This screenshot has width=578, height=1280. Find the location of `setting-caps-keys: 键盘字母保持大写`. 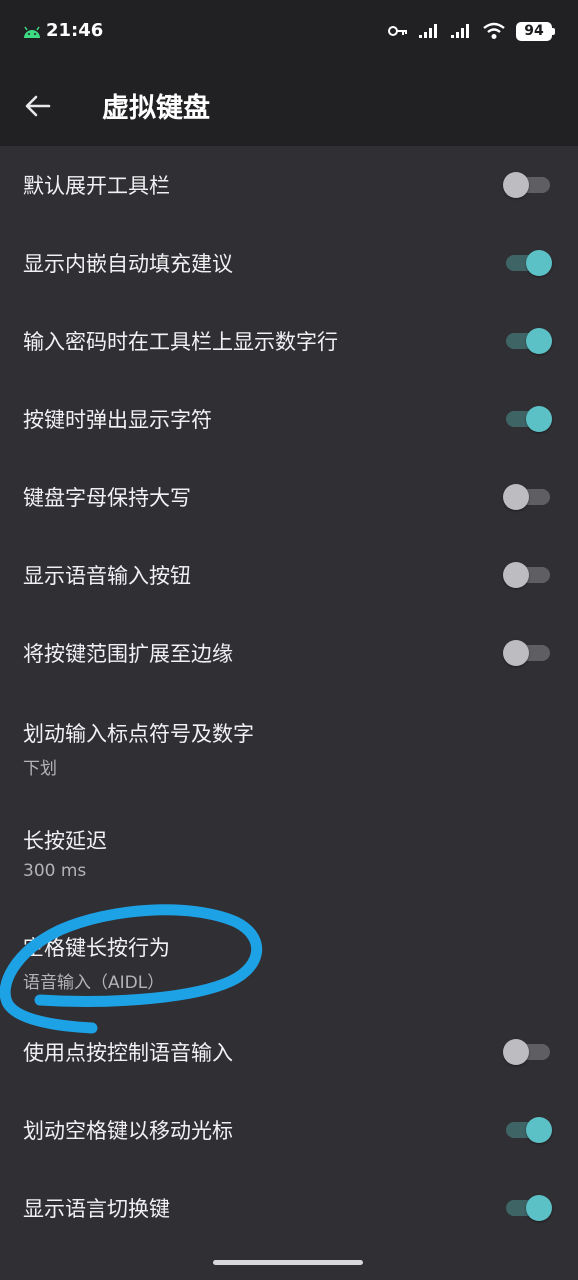

setting-caps-keys: 键盘字母保持大写 is located at coordinates (289, 497).